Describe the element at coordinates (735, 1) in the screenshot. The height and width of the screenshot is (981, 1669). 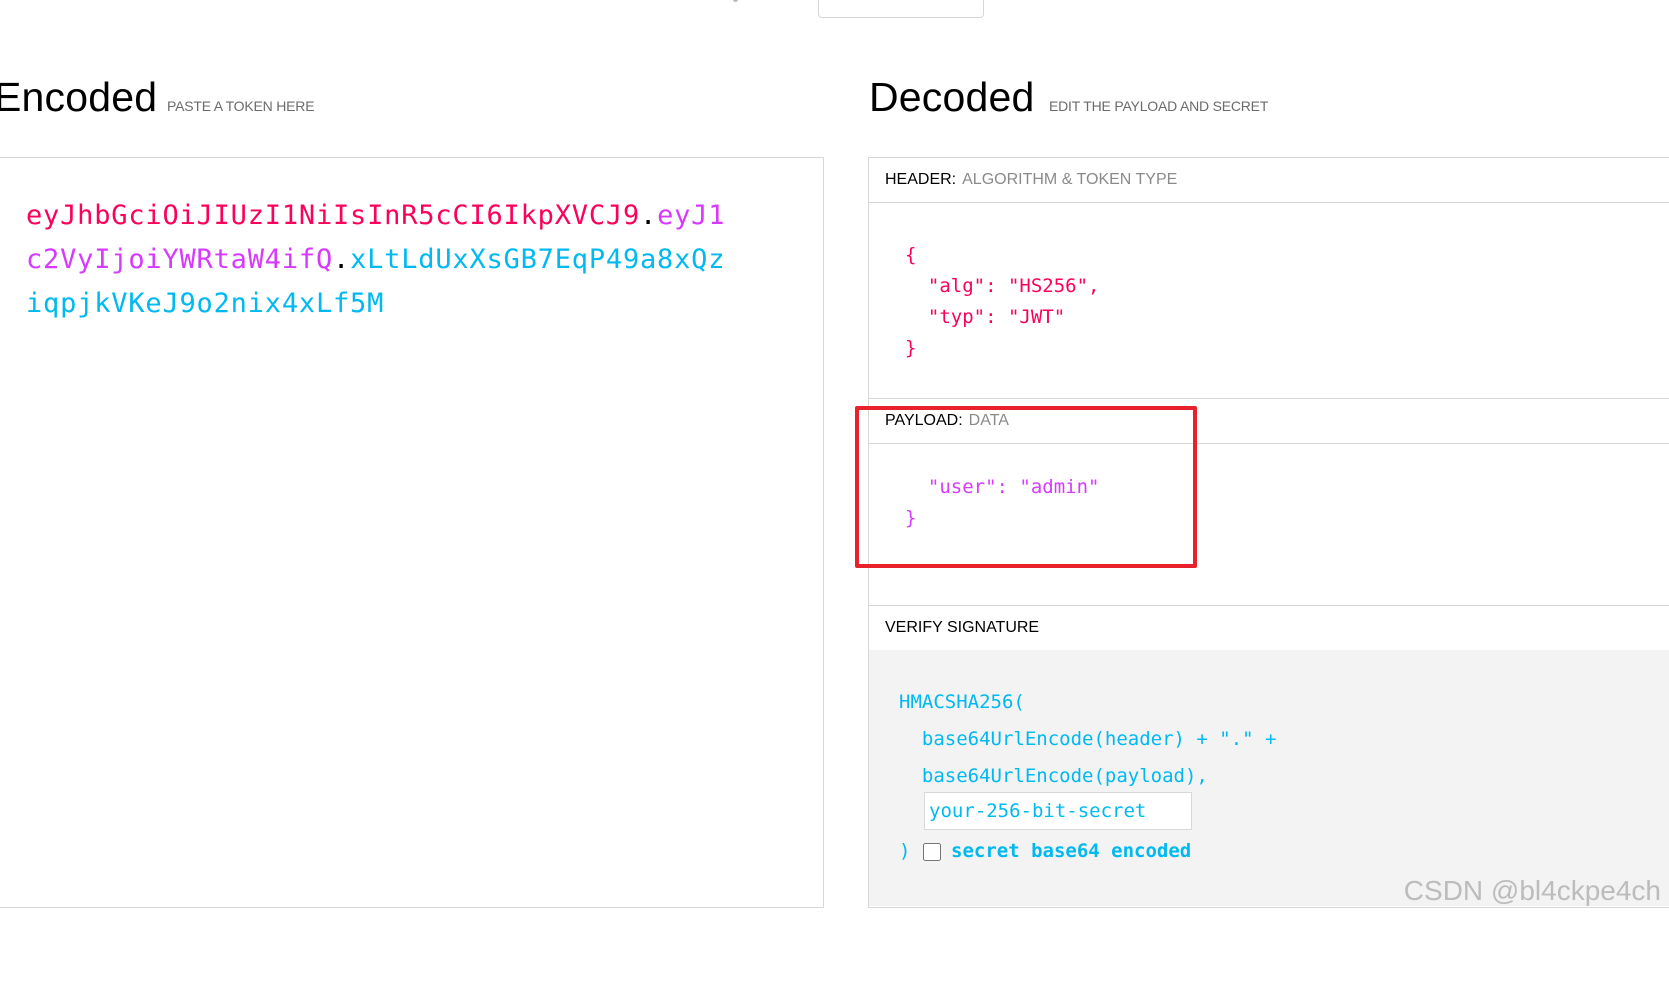
I see `top-indicator-dot` at that location.